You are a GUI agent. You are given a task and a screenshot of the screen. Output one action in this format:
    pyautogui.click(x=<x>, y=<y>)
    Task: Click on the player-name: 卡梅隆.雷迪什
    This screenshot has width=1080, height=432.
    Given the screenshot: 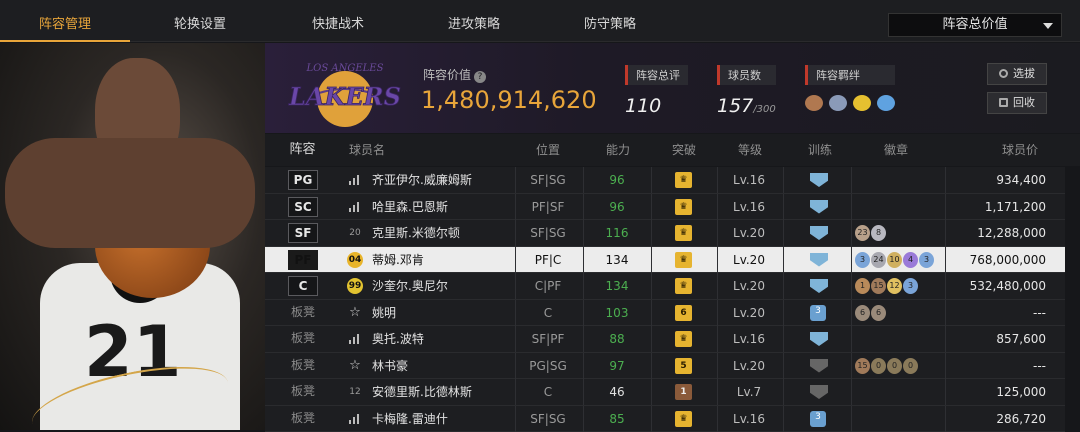 What is the action you would take?
    pyautogui.click(x=410, y=419)
    